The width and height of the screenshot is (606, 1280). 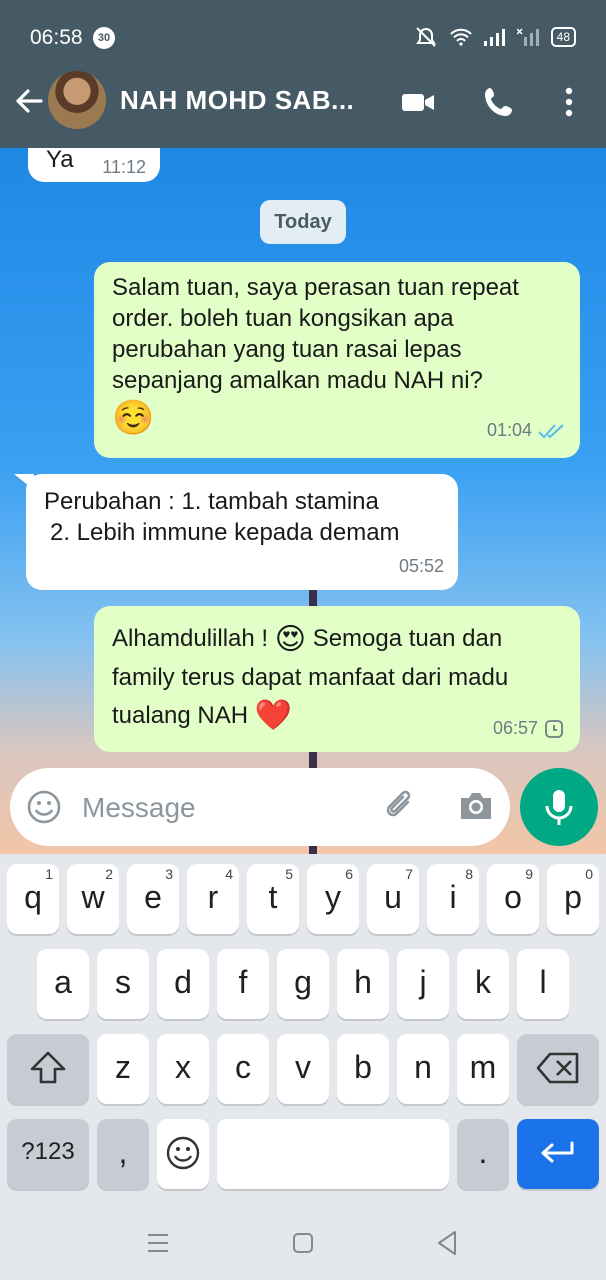 I want to click on key-t: t5, so click(x=273, y=899).